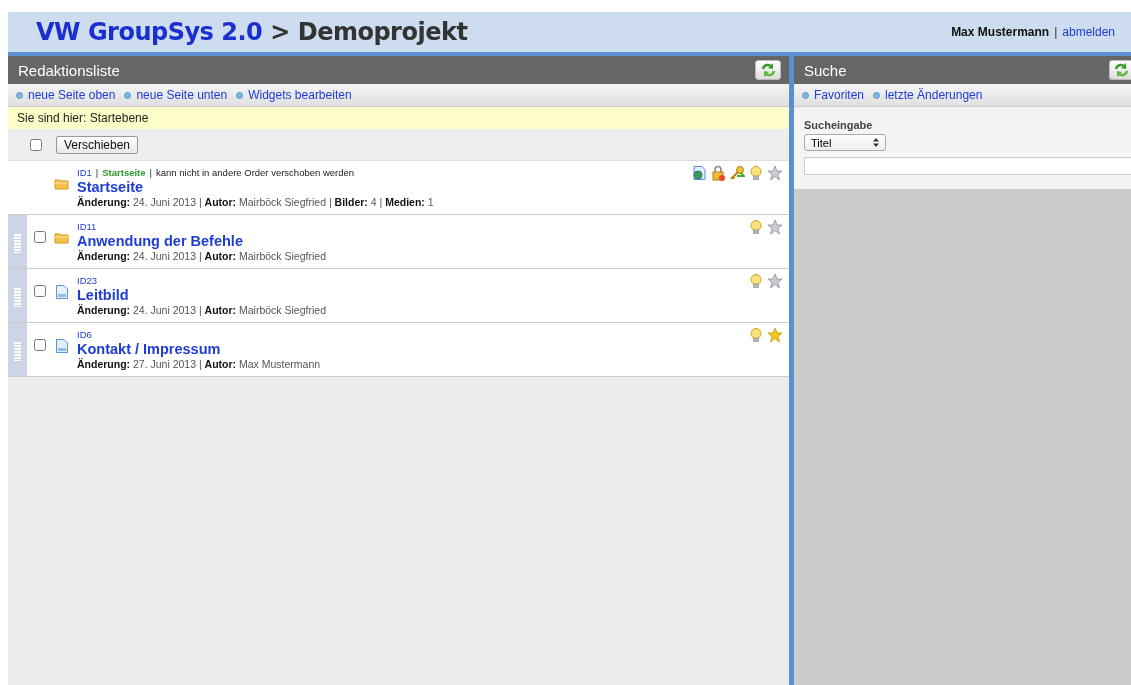  Describe the element at coordinates (124, 172) in the screenshot. I see `start-page-label: Startseite` at that location.